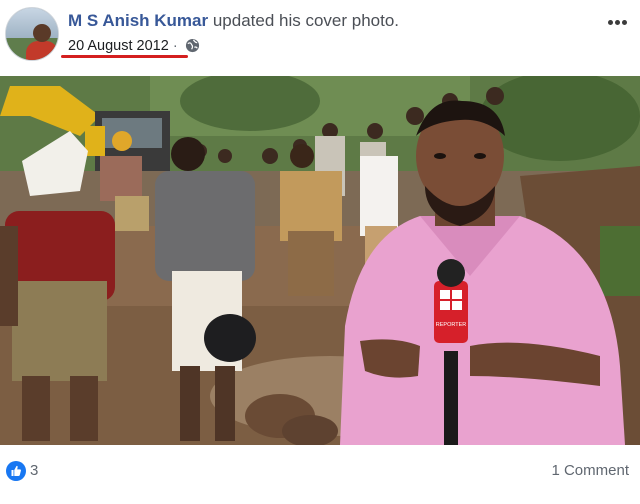 The width and height of the screenshot is (640, 504). I want to click on avatar-face, so click(42, 33).